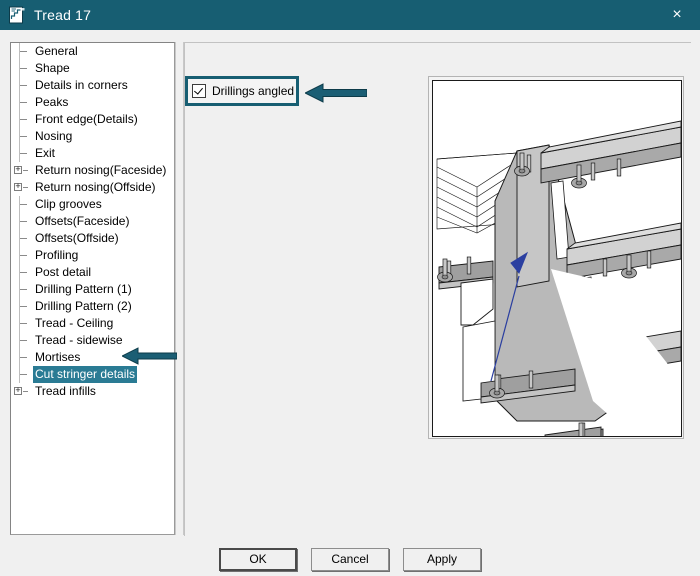  I want to click on cancel-button: Cancel, so click(350, 559).